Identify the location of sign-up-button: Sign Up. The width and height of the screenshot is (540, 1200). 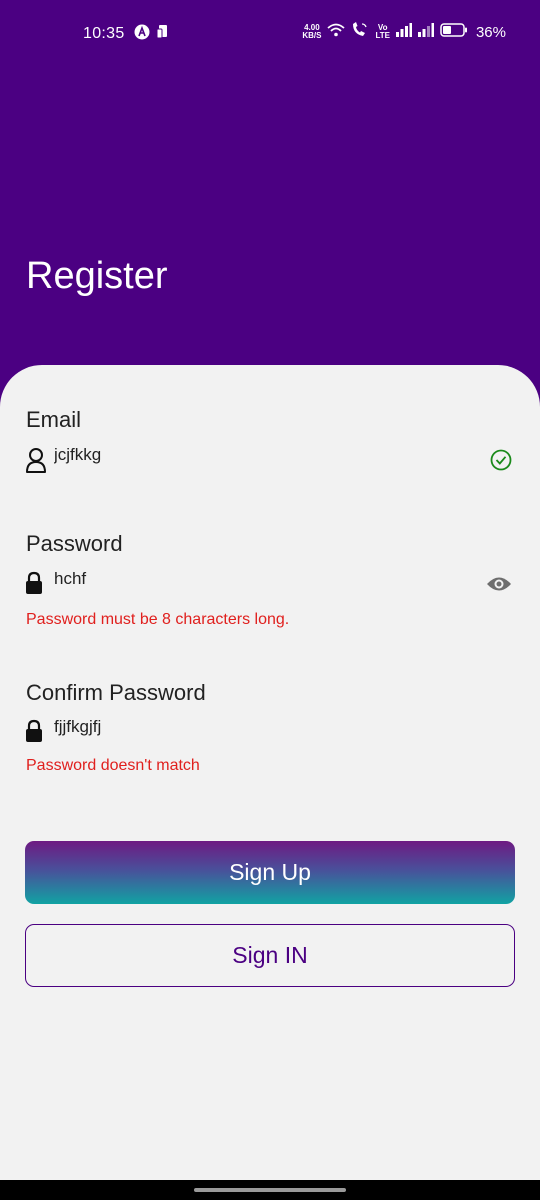
(270, 872).